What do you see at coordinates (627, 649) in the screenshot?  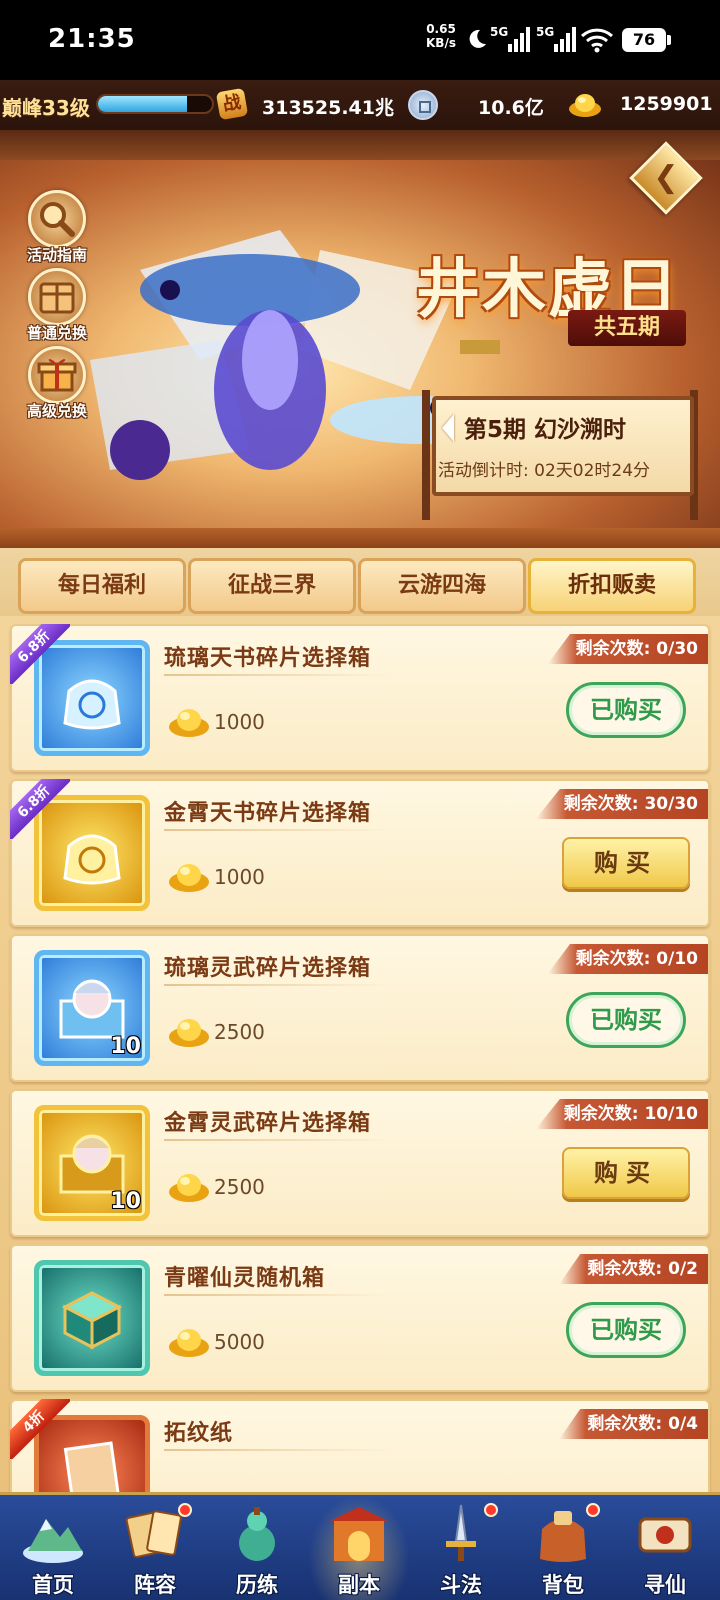 I see `remaining-count: 剩余次数: 0/30` at bounding box center [627, 649].